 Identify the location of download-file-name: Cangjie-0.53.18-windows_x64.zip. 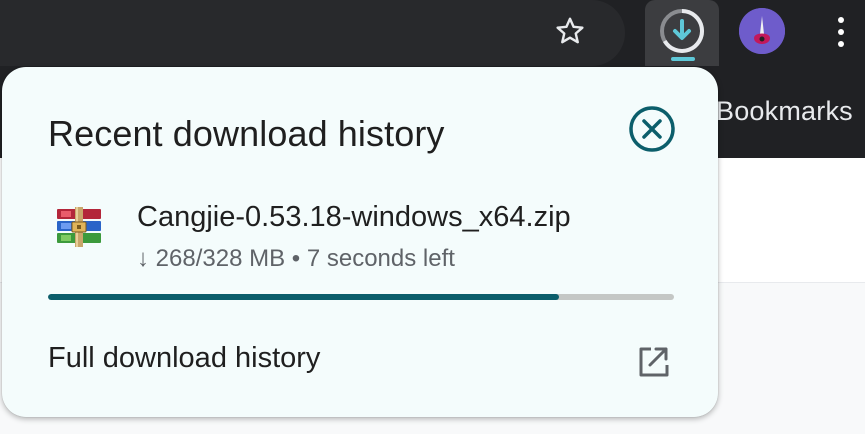
(354, 217).